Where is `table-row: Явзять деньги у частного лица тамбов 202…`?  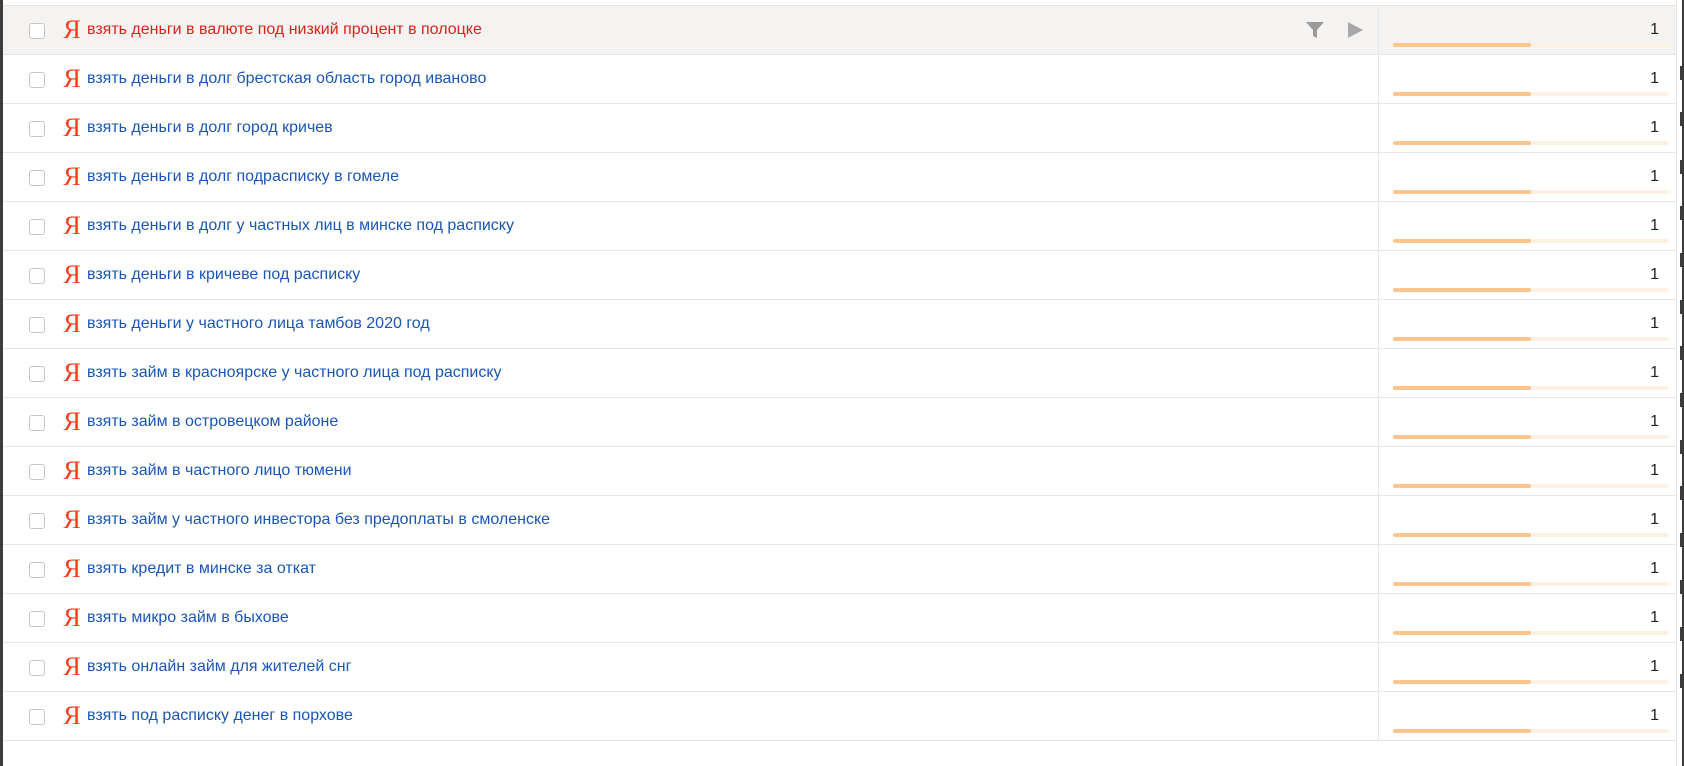 table-row: Явзять деньги у частного лица тамбов 202… is located at coordinates (839, 324).